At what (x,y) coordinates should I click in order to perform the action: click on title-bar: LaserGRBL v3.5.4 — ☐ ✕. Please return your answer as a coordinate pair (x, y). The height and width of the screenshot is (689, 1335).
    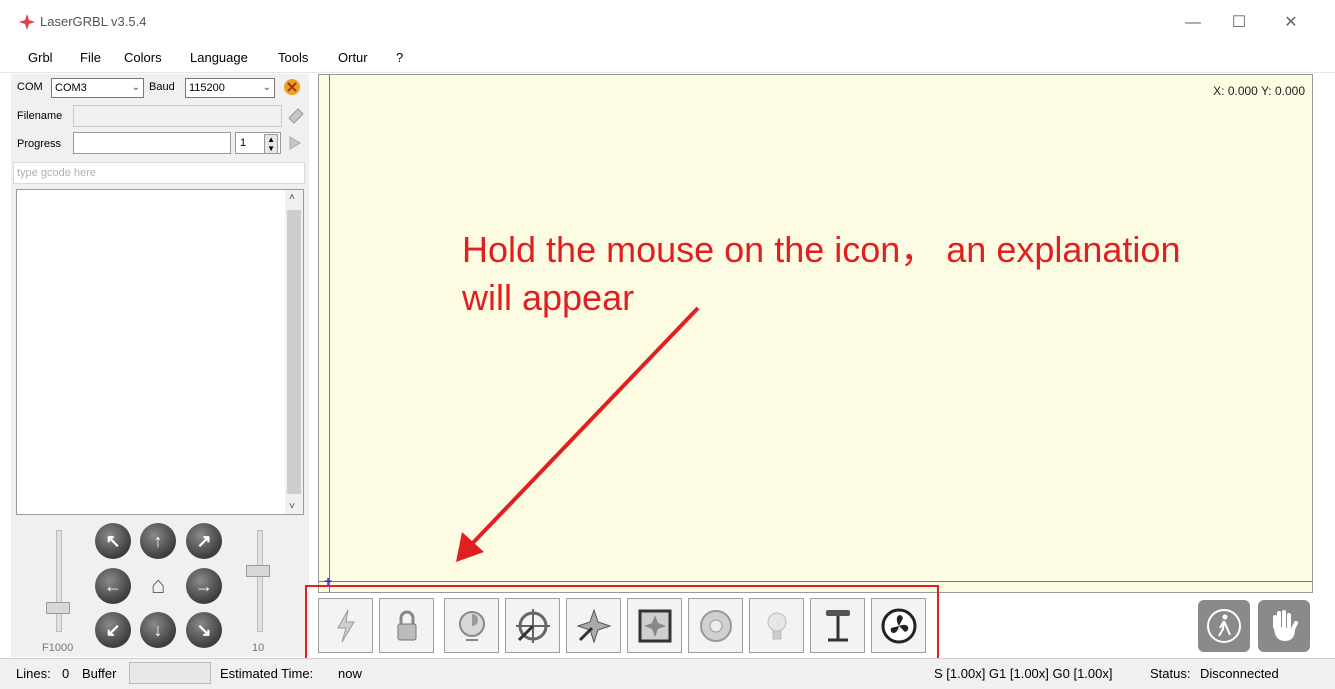
    Looking at the image, I should click on (667, 22).